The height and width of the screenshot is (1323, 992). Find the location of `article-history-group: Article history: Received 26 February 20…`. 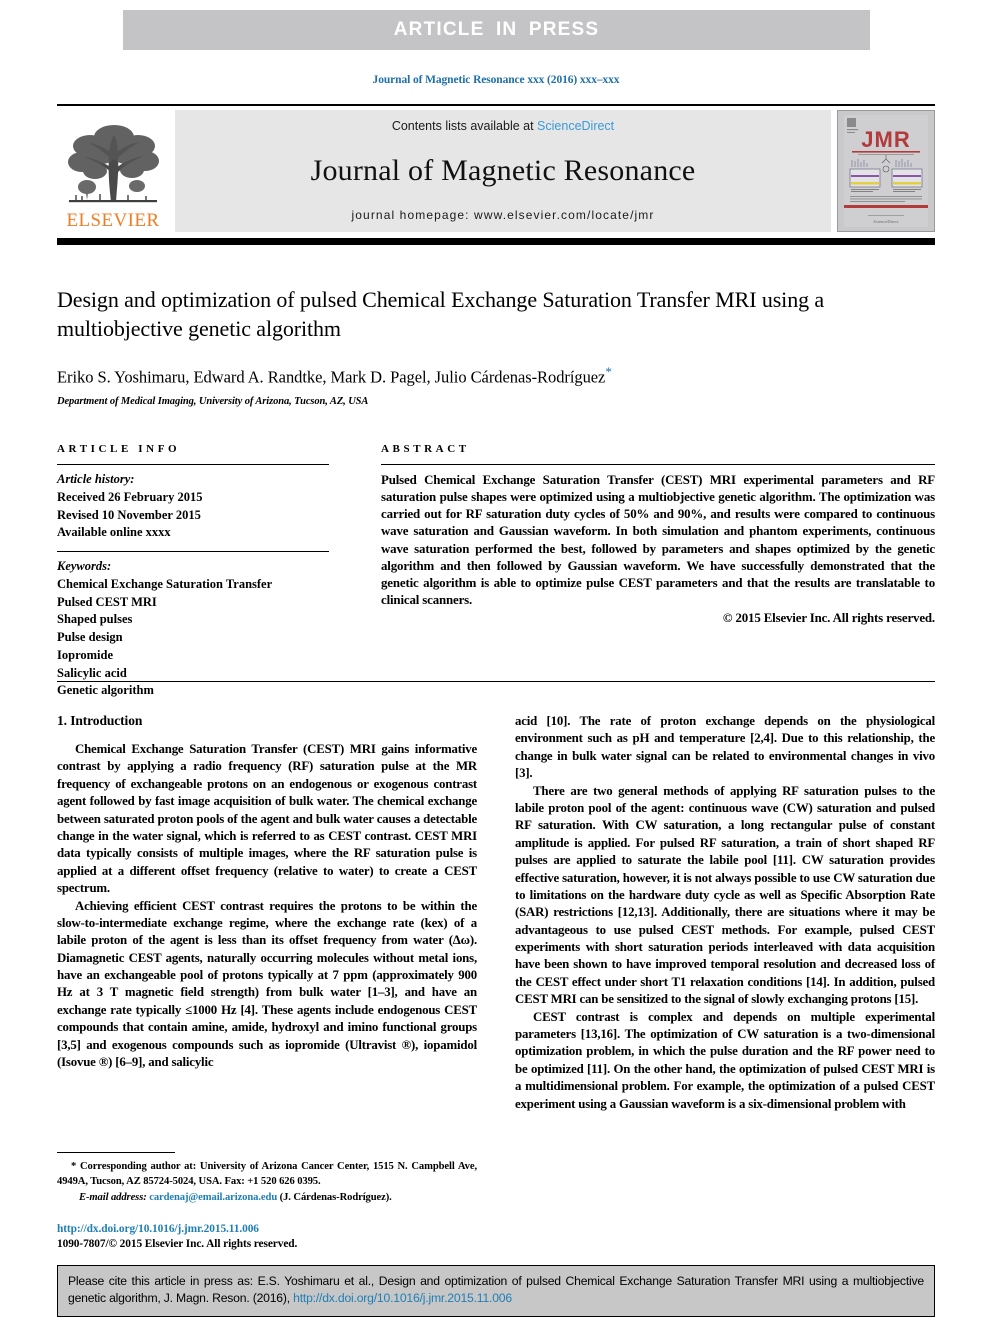

article-history-group: Article history: Received 26 February 20… is located at coordinates (193, 508).